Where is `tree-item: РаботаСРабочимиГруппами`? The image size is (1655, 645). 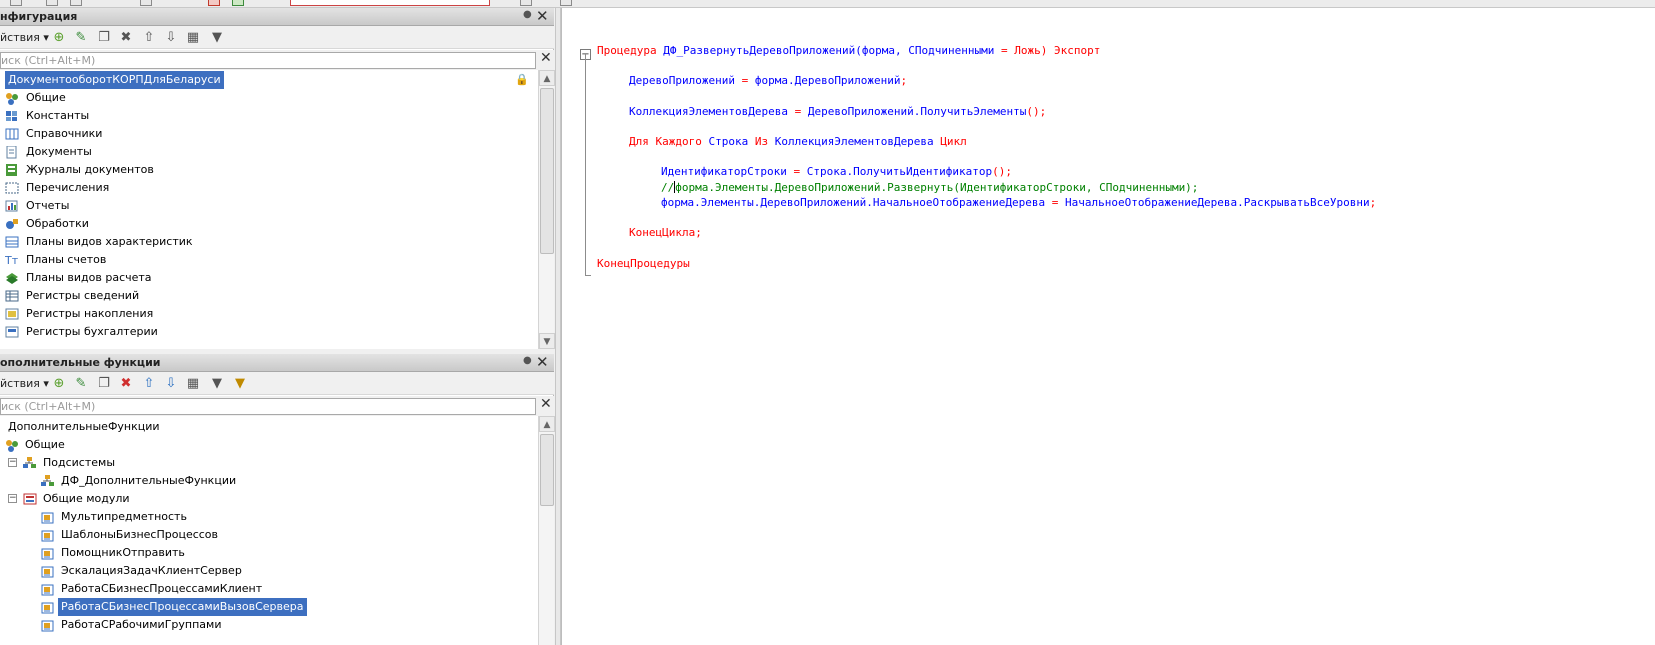 tree-item: РаботаСРабочимиГруппами is located at coordinates (260, 625).